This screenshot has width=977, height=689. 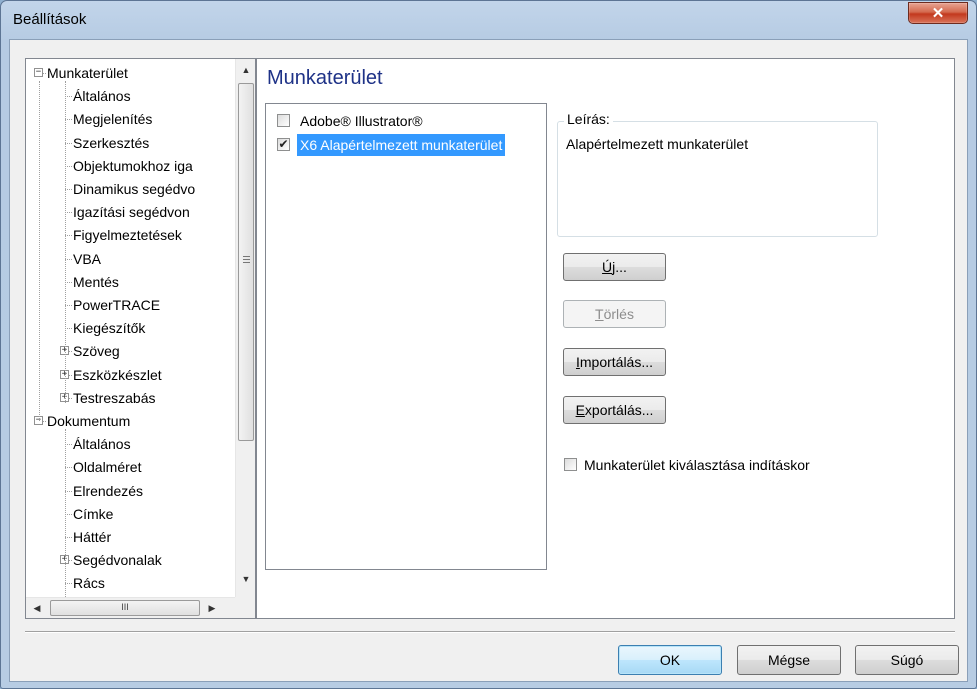 I want to click on tree-item-label: Háttér, so click(x=92, y=537).